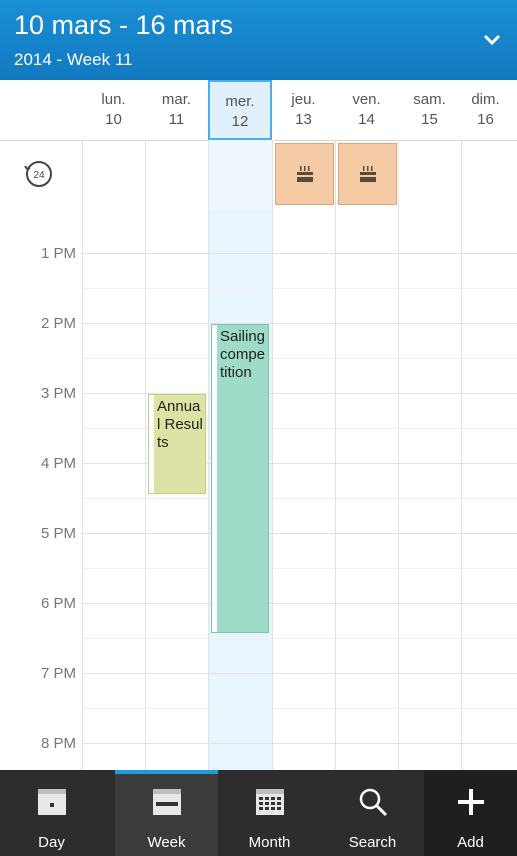 The height and width of the screenshot is (856, 517). What do you see at coordinates (176, 119) in the screenshot?
I see `day-date: 11` at bounding box center [176, 119].